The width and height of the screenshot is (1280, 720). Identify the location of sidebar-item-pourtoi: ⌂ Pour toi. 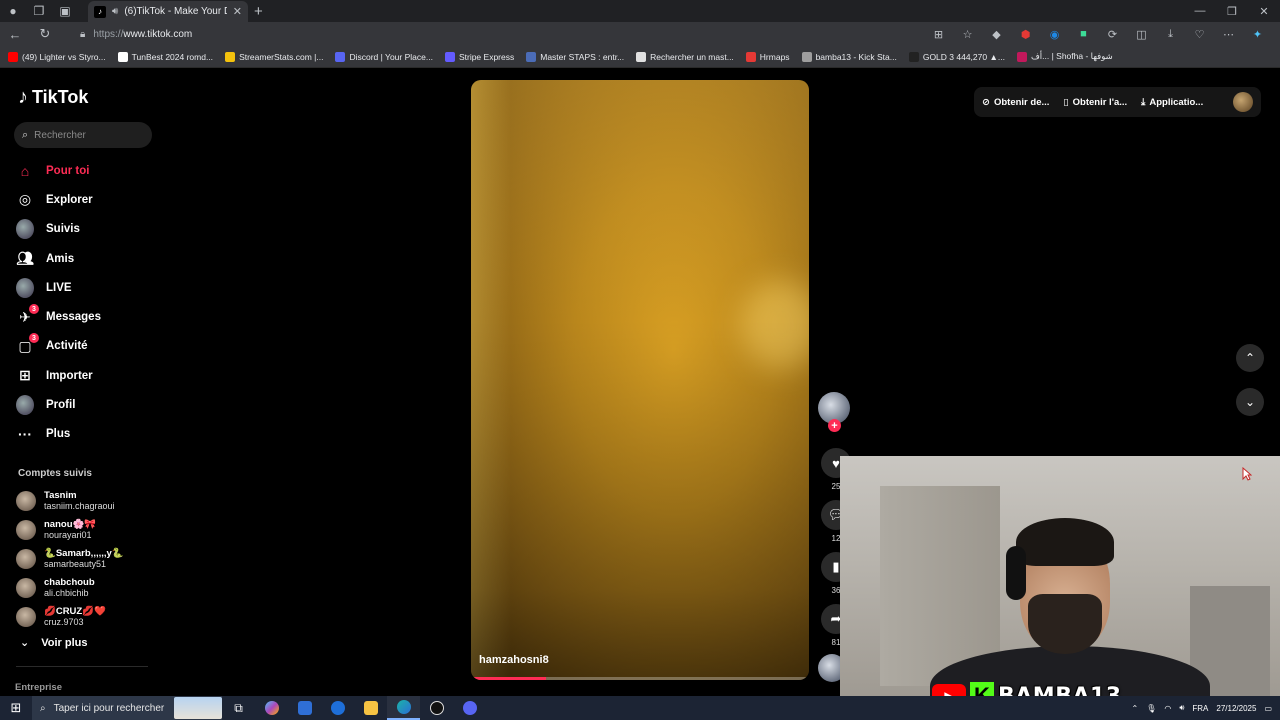
(86, 170).